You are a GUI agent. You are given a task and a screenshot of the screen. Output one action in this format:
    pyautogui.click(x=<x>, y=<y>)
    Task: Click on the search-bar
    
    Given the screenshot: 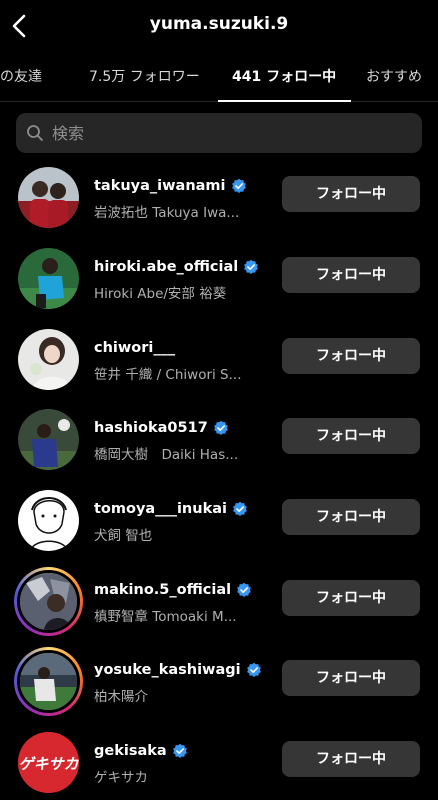 What is the action you would take?
    pyautogui.click(x=219, y=133)
    